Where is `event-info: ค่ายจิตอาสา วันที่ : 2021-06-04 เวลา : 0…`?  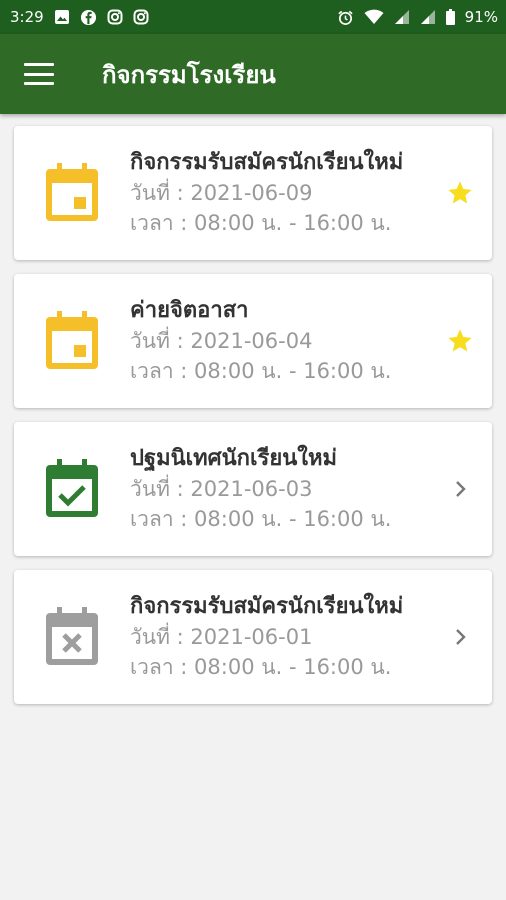
event-info: ค่ายจิตอาสา วันที่ : 2021-06-04 เวลา : 0… is located at coordinates (286, 341).